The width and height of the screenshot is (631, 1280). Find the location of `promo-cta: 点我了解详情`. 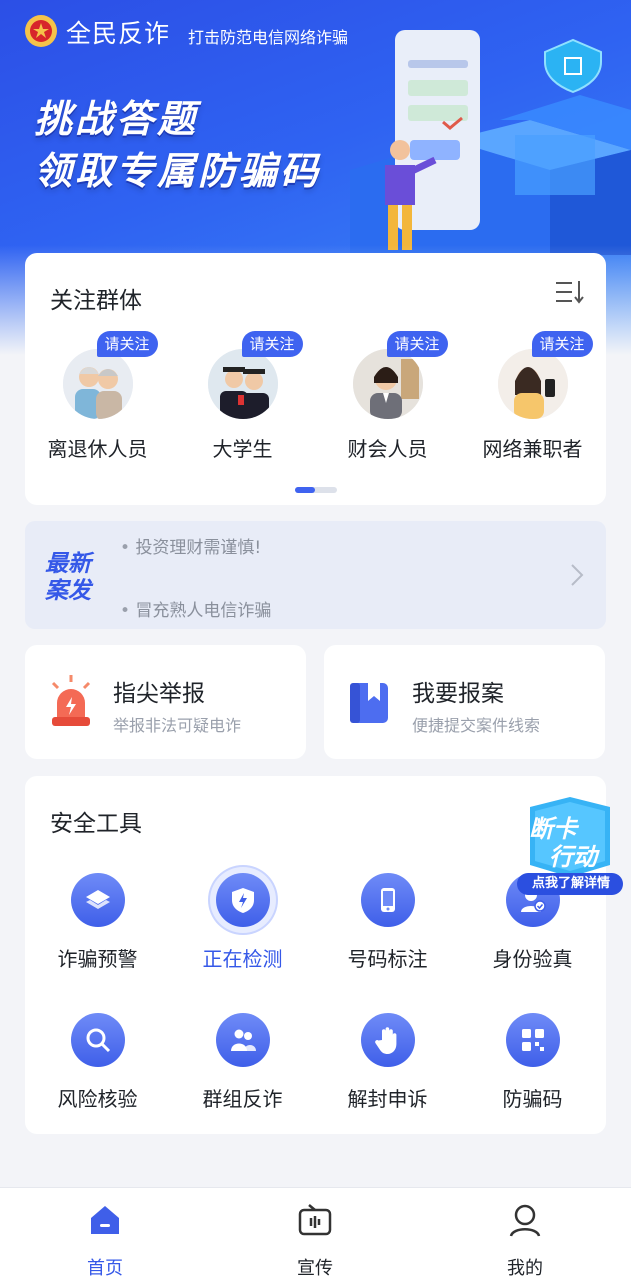

promo-cta: 点我了解详情 is located at coordinates (571, 884).